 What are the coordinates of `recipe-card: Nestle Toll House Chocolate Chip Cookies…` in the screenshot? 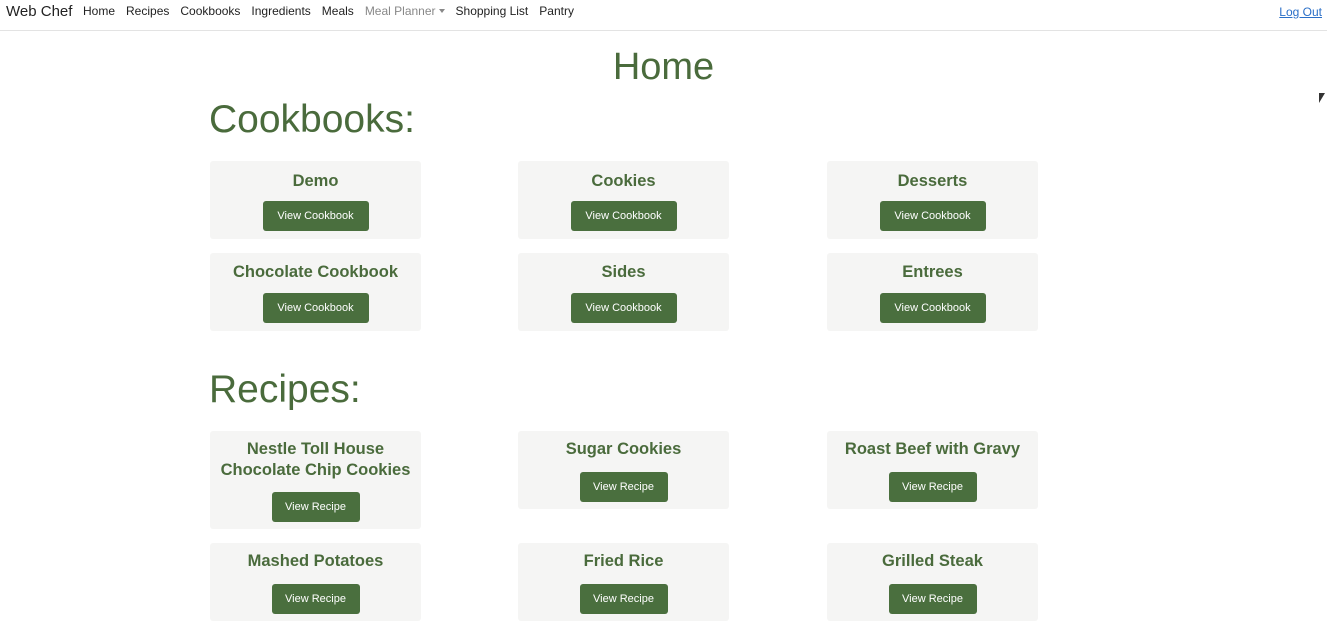 It's located at (315, 480).